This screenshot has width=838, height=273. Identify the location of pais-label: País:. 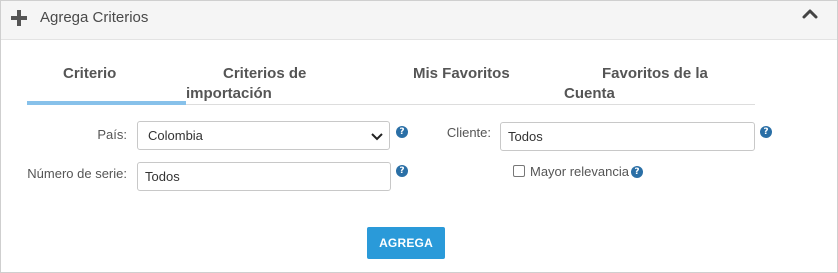
(112, 134).